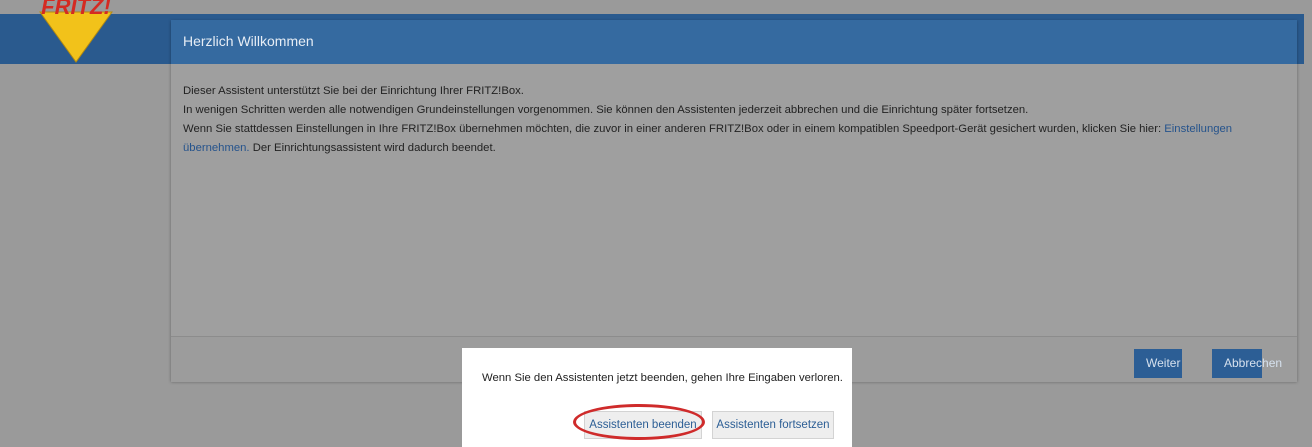 The width and height of the screenshot is (1312, 447). I want to click on wizard-title: Herzlich Willkommen, so click(248, 41).